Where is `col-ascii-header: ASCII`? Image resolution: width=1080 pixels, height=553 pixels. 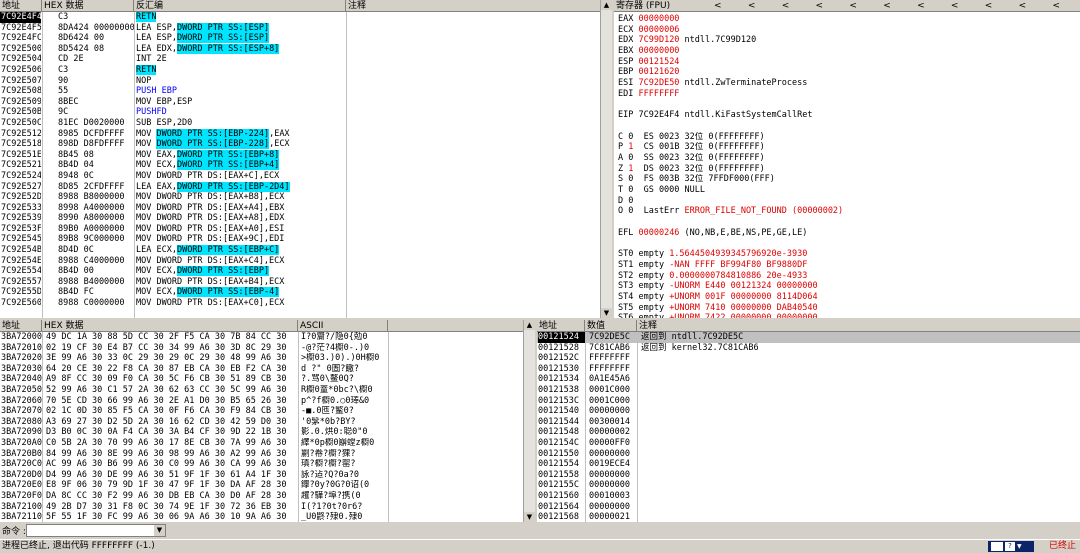
col-ascii-header: ASCII is located at coordinates (343, 326).